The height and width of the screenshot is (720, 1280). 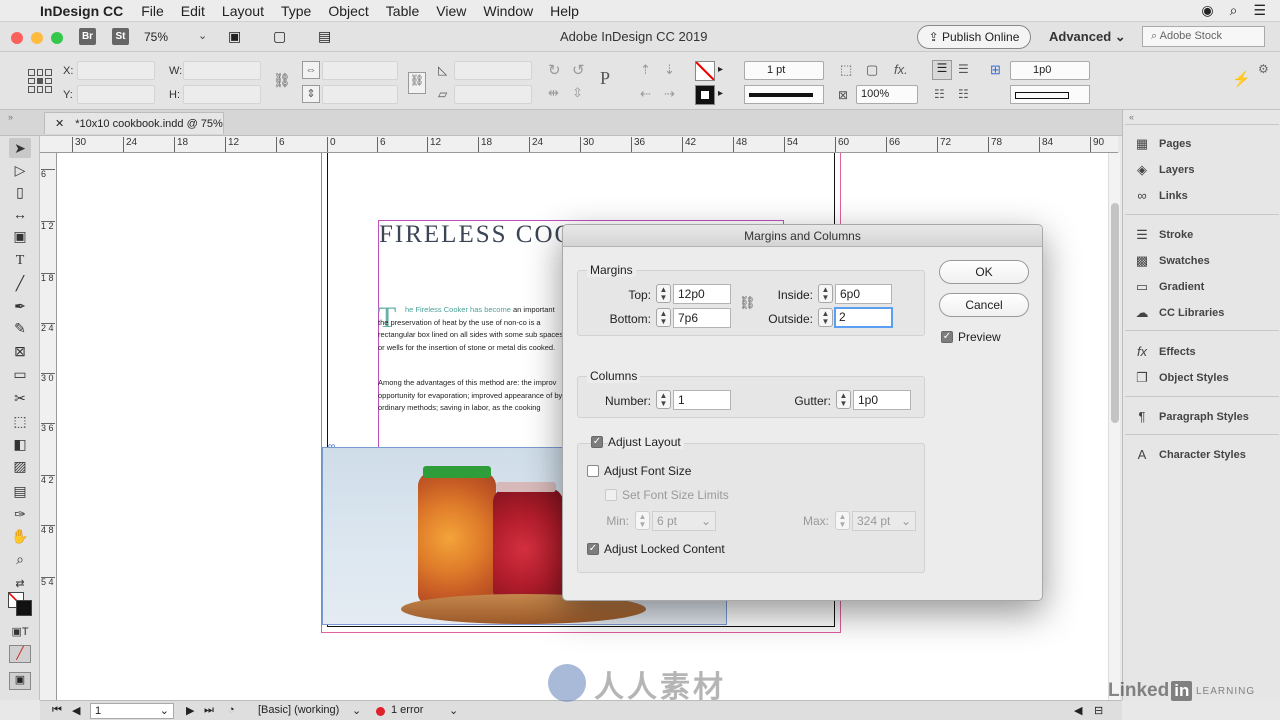 What do you see at coordinates (1050, 70) in the screenshot?
I see `gap-field: 1p0` at bounding box center [1050, 70].